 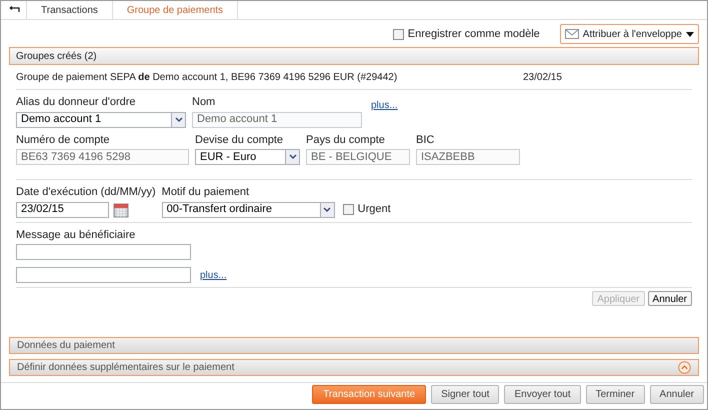 What do you see at coordinates (571, 34) in the screenshot?
I see `envelope-icon` at bounding box center [571, 34].